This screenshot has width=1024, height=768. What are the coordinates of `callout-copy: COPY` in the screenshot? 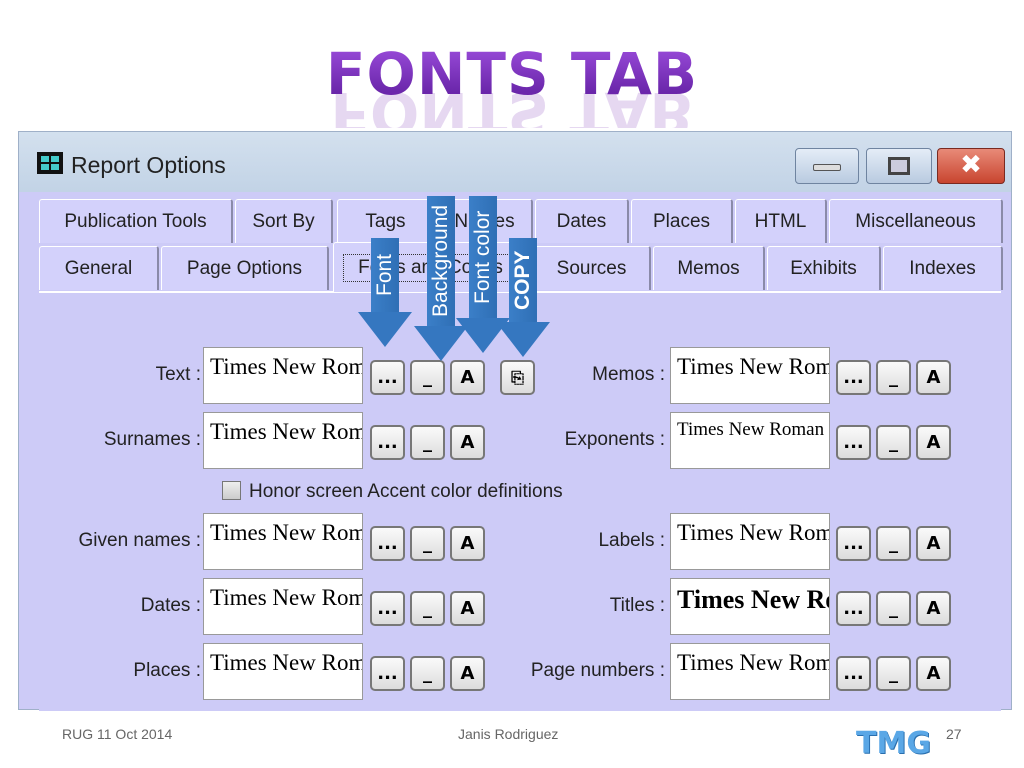 It's located at (523, 297).